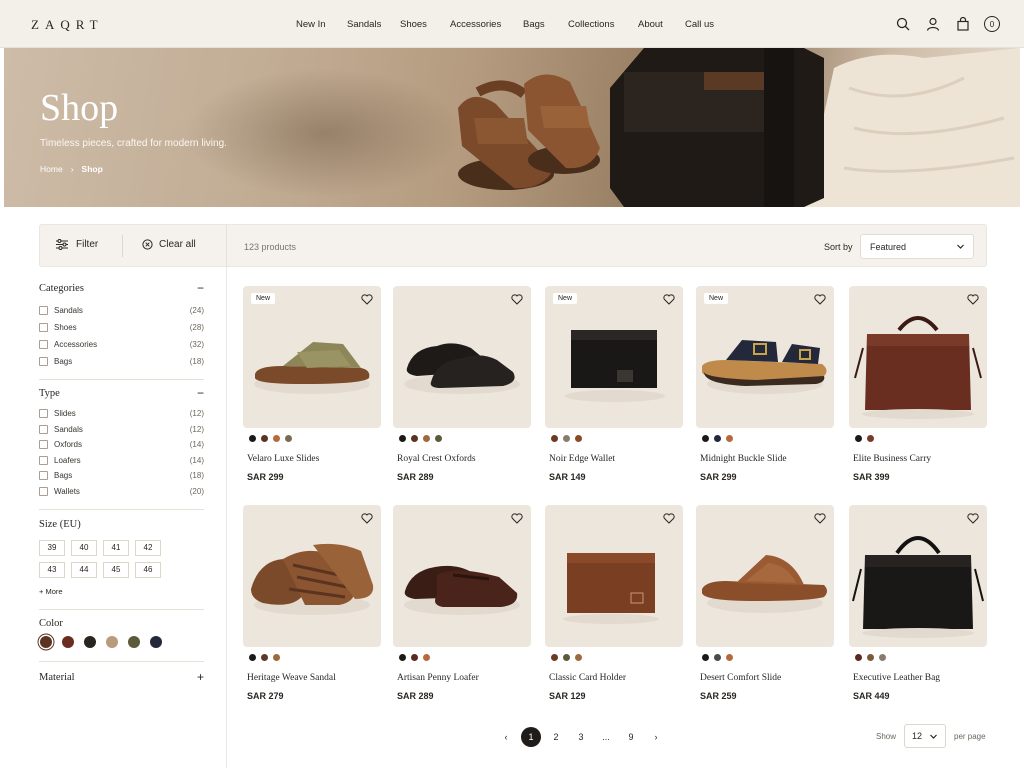  I want to click on page-number: 3, so click(581, 737).